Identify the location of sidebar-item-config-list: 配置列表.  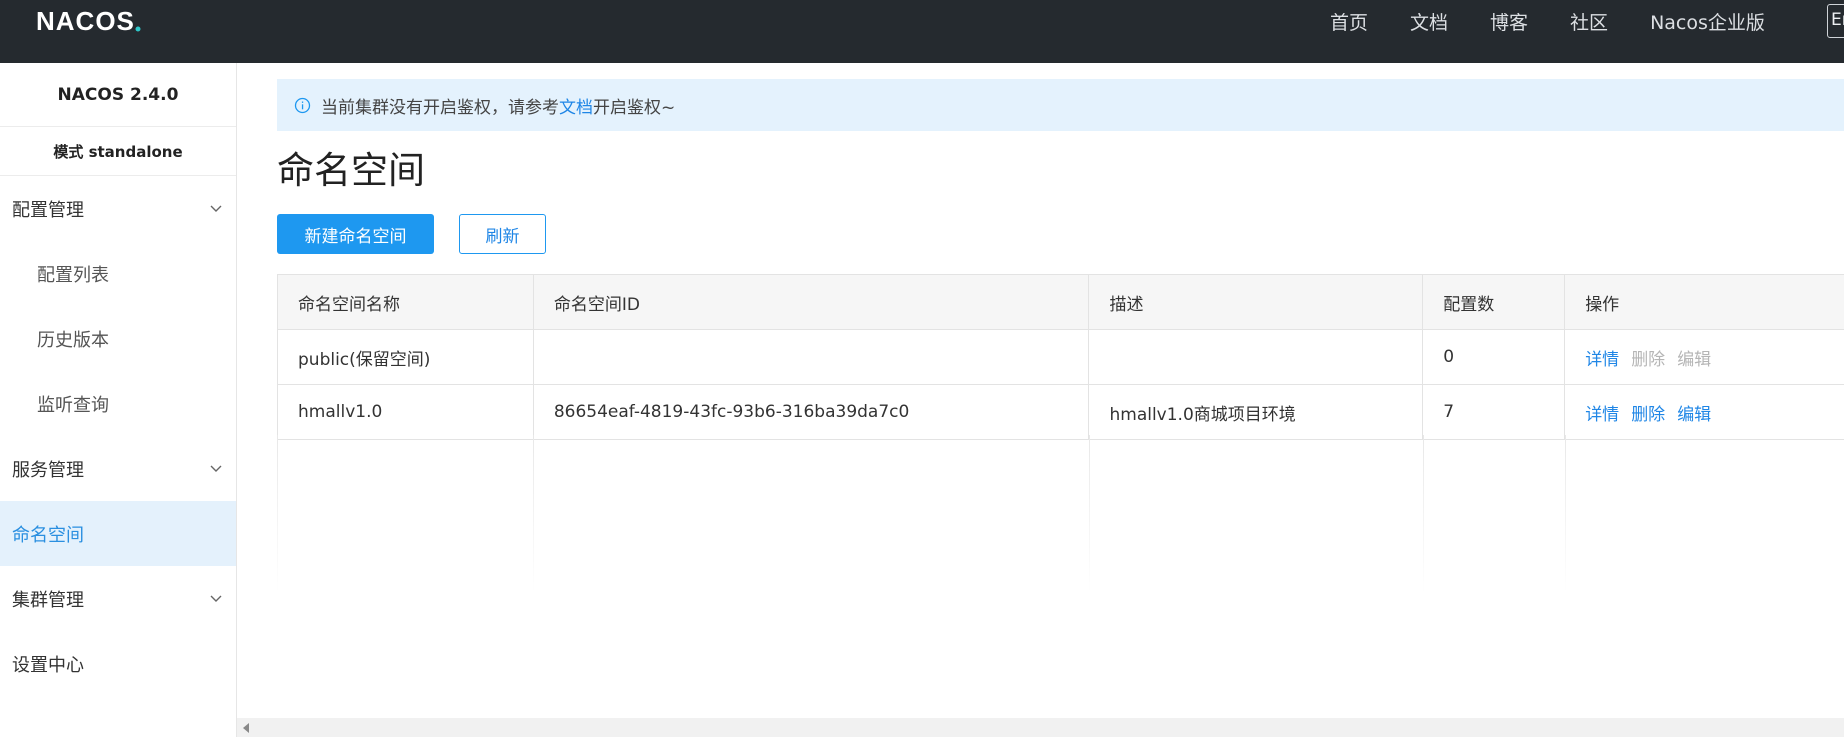
(118, 273).